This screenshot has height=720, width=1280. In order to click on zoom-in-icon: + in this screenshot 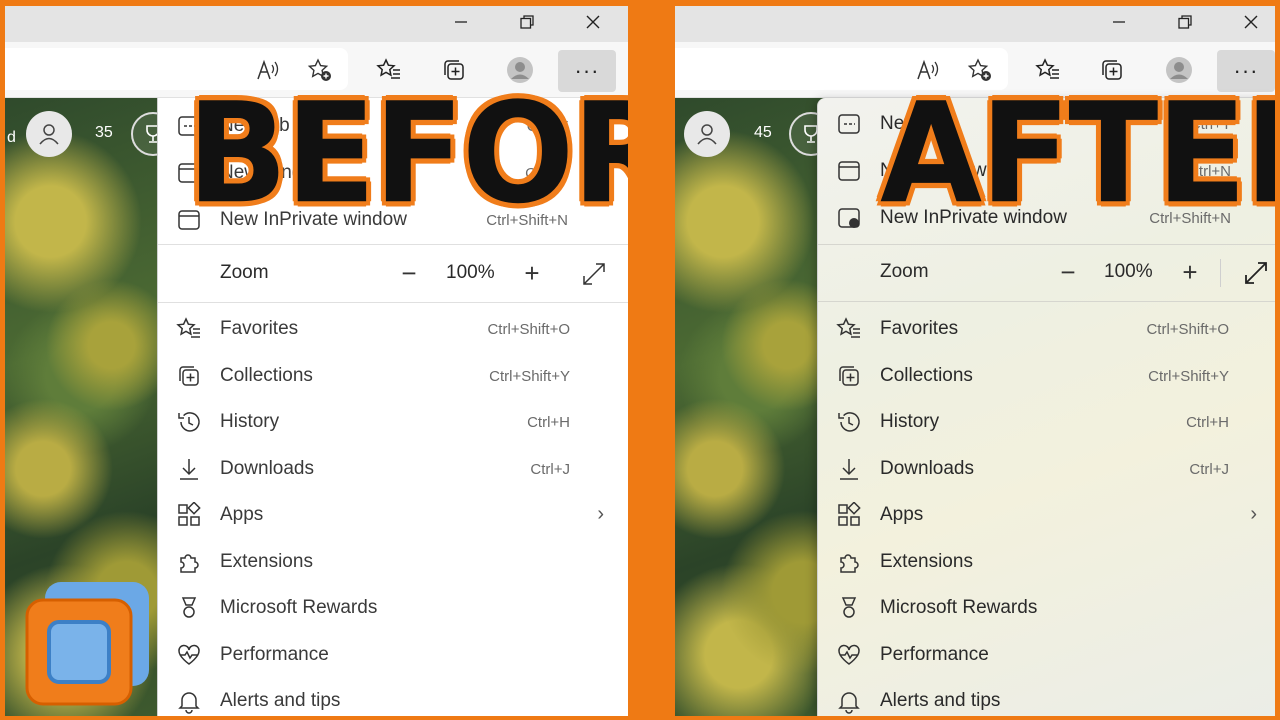, I will do `click(1190, 272)`.